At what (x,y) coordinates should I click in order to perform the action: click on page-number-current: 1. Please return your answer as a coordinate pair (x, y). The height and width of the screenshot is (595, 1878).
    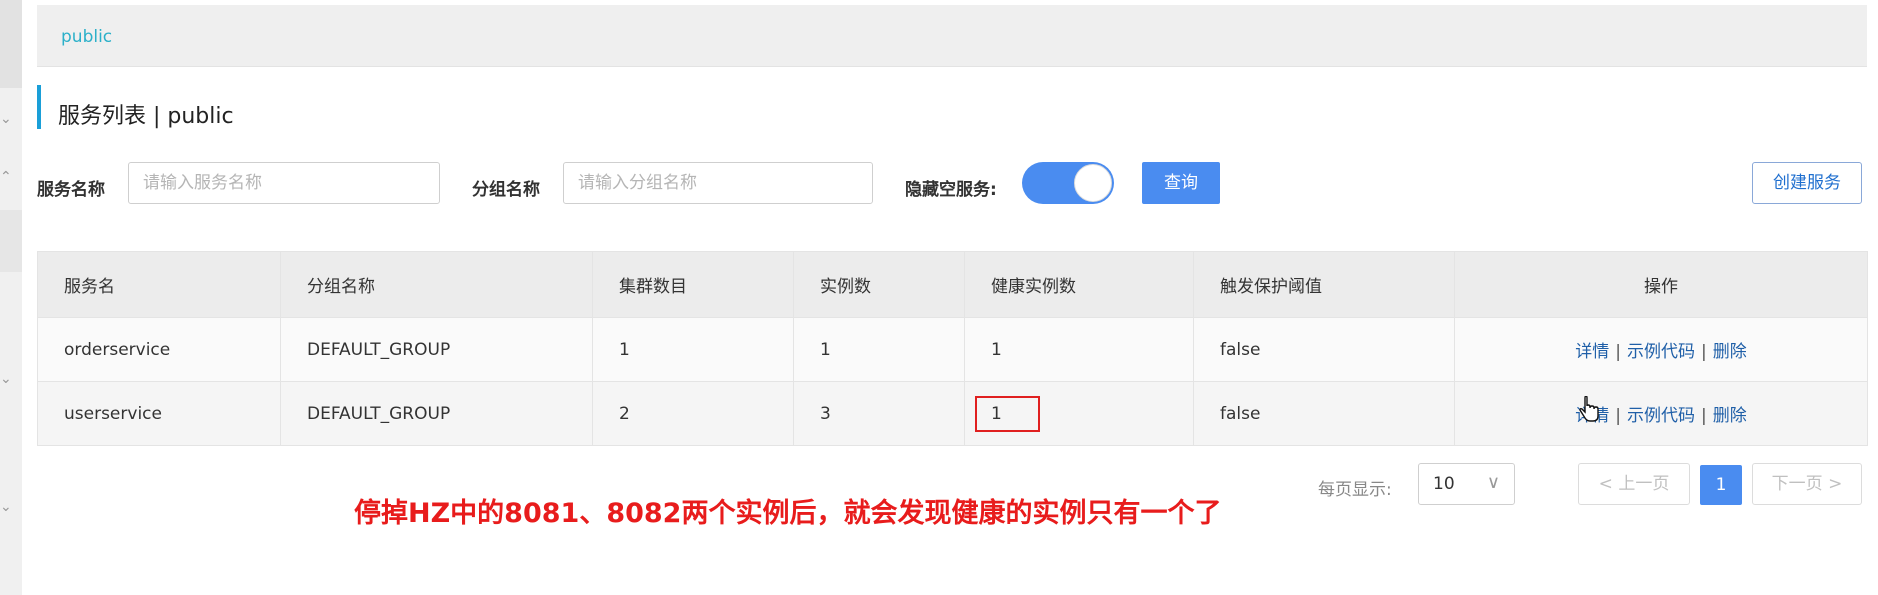
    Looking at the image, I should click on (1721, 485).